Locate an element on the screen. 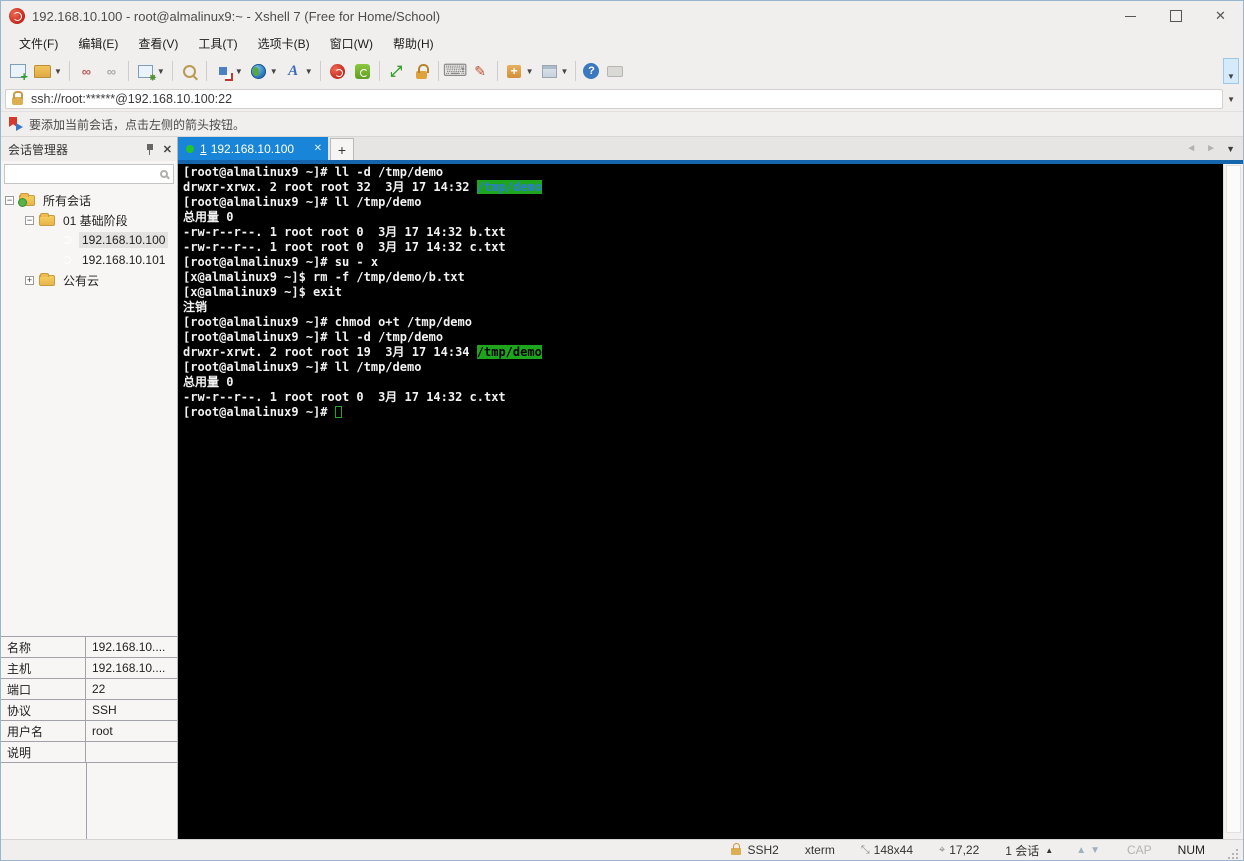  terminal-text: [x@almalinux9 ~]$ exit is located at coordinates (262, 292).